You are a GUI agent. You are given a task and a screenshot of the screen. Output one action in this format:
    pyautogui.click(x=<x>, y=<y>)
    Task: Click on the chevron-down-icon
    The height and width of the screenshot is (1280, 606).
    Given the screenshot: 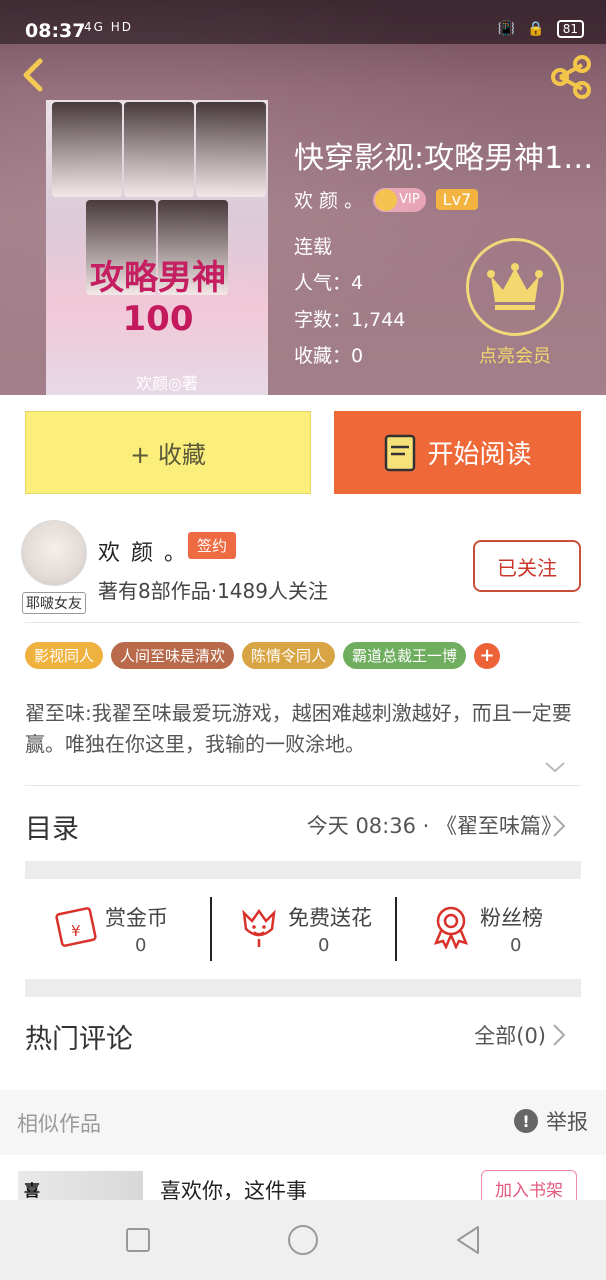 What is the action you would take?
    pyautogui.click(x=555, y=767)
    